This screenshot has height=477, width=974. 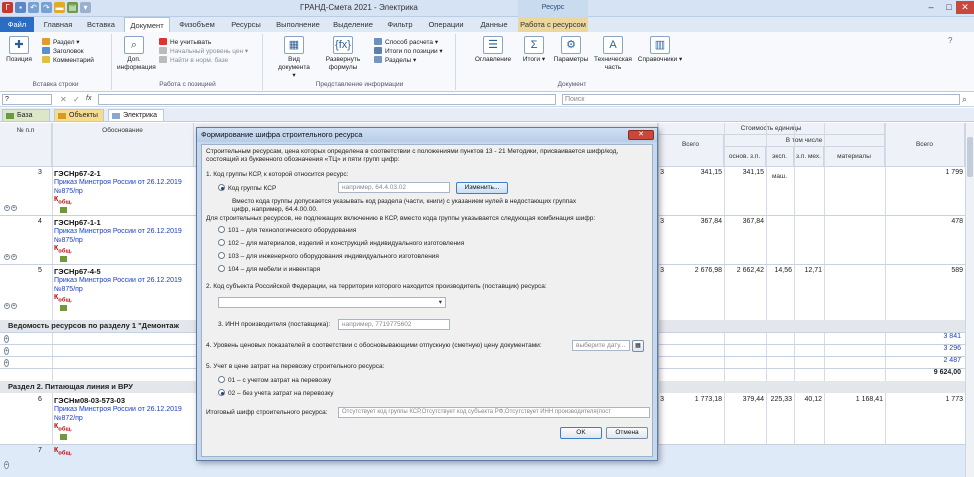 I want to click on cell-mech-wage: 40,12, so click(x=813, y=399).